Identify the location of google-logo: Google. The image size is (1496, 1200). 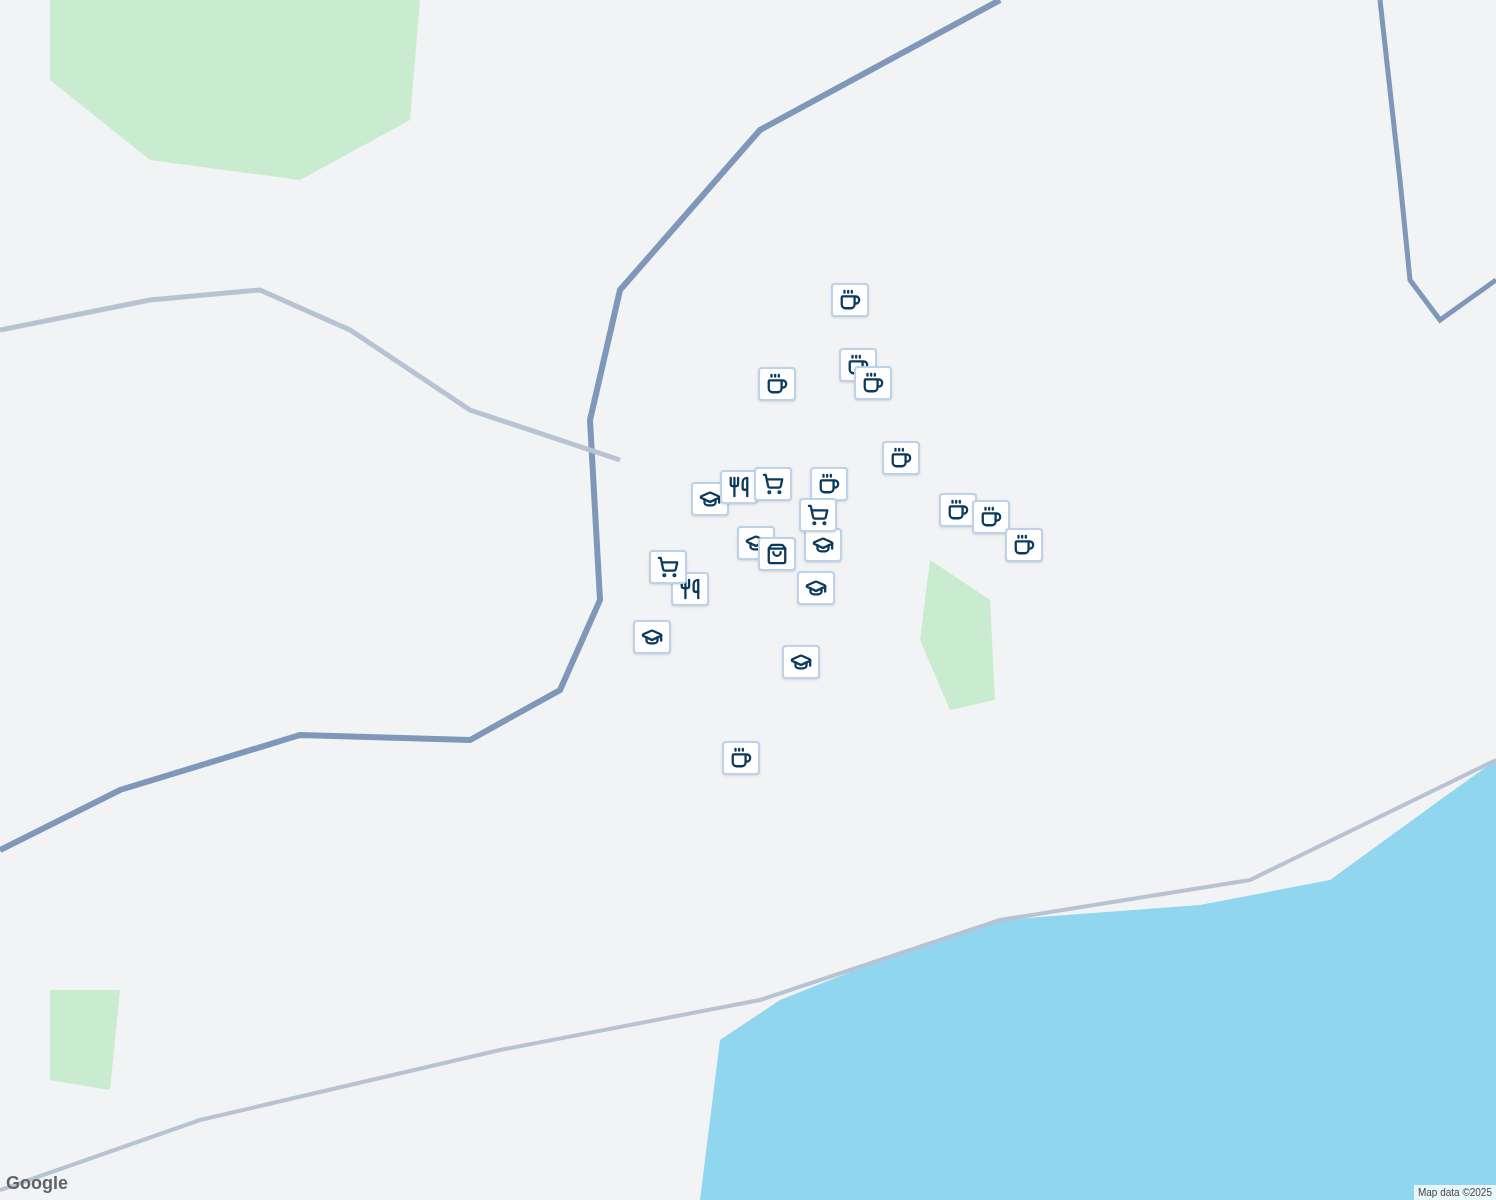
(37, 1183).